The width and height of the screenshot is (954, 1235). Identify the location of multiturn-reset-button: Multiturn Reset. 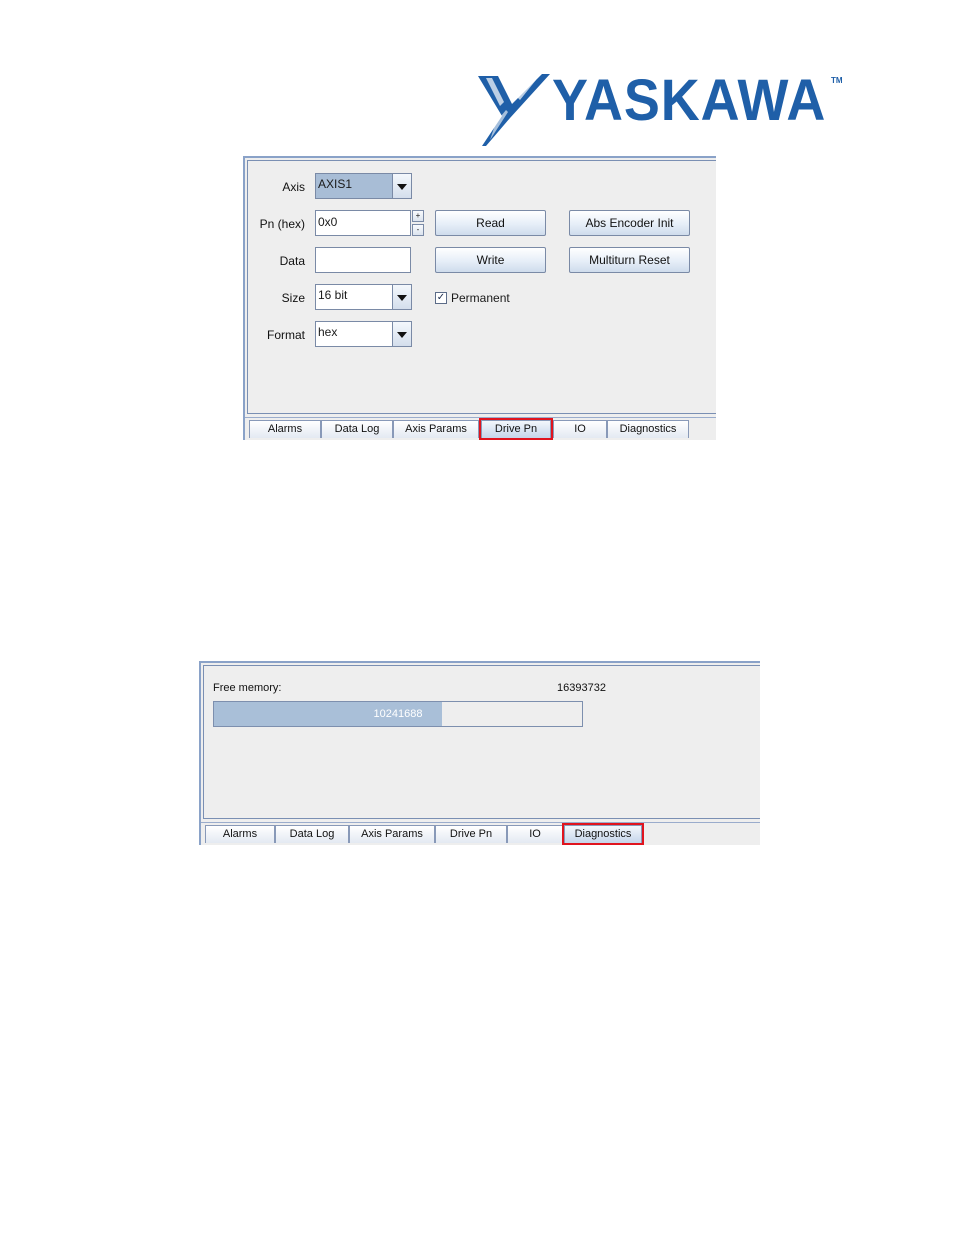
(629, 260).